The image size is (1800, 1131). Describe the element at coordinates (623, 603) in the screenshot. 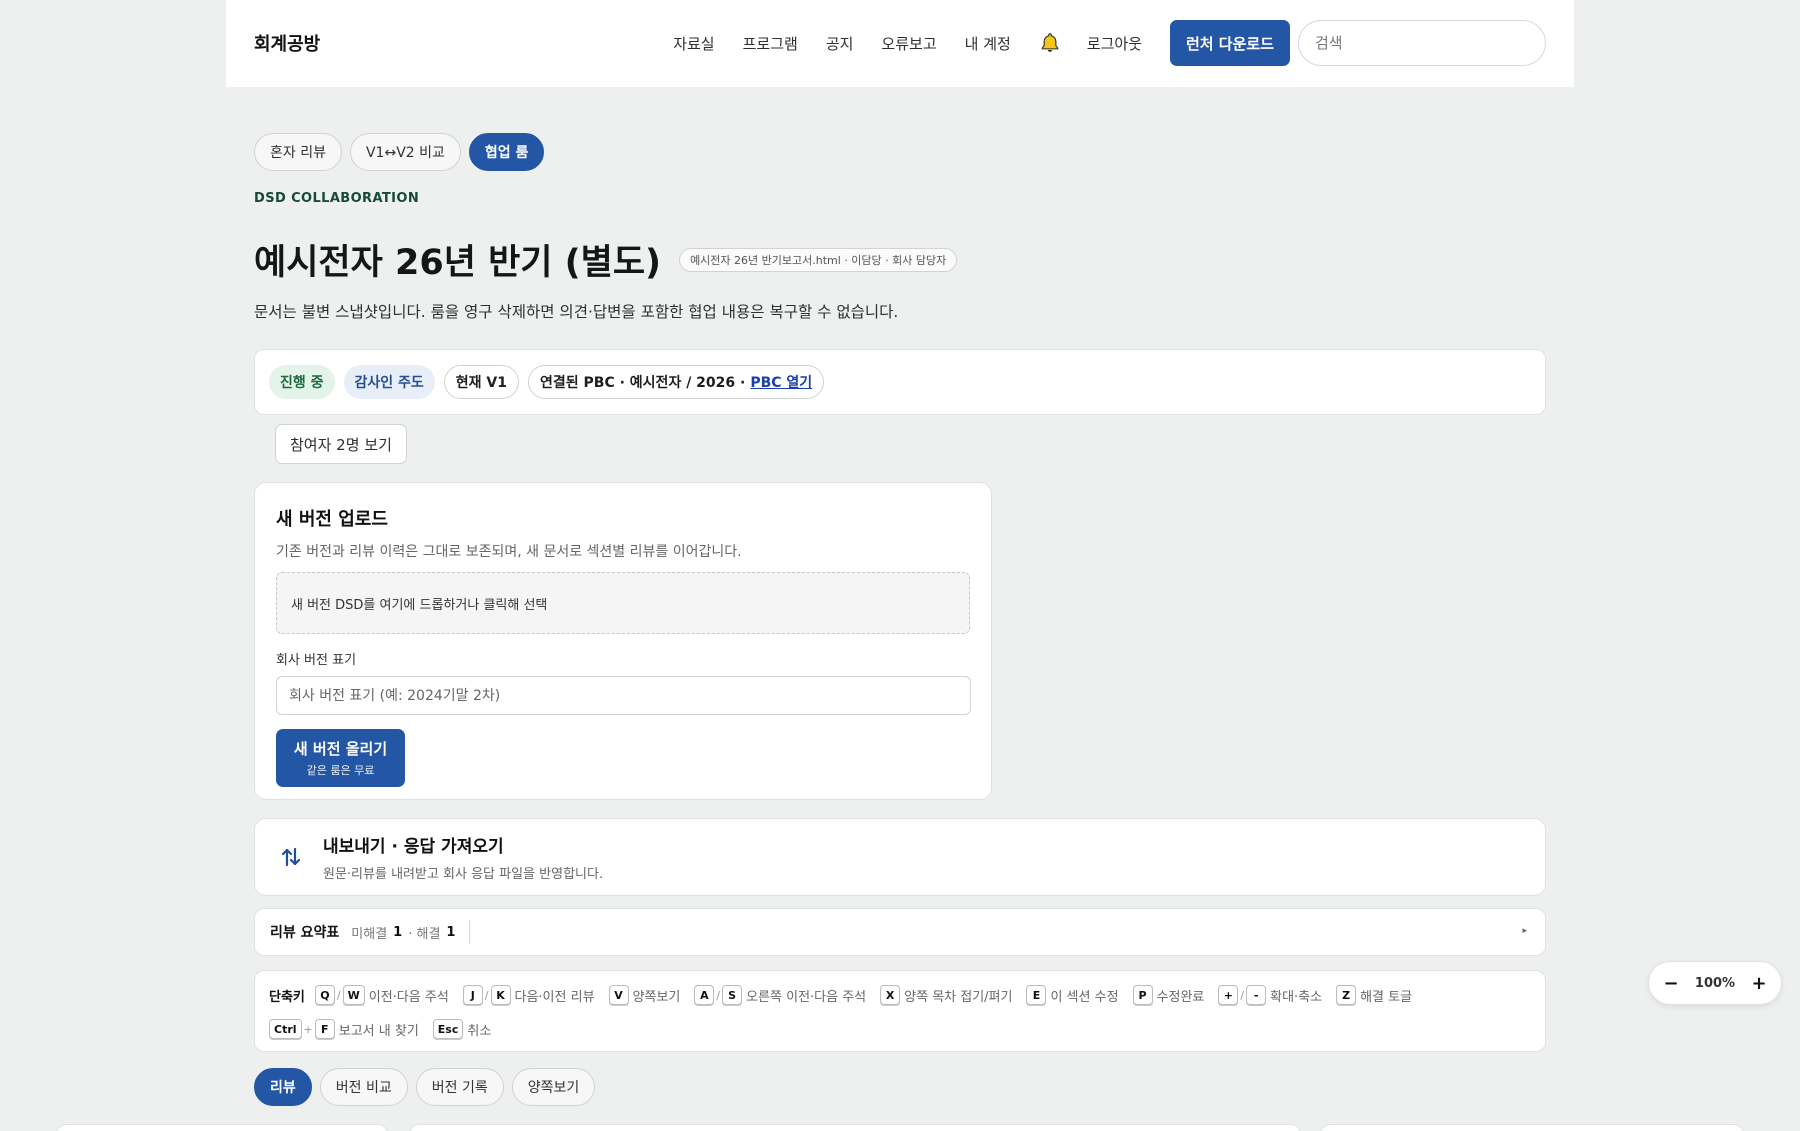

I see `dsd-dropzone: 새 버전 DSD를 여기에 드롭하거나 클릭해 선택` at that location.